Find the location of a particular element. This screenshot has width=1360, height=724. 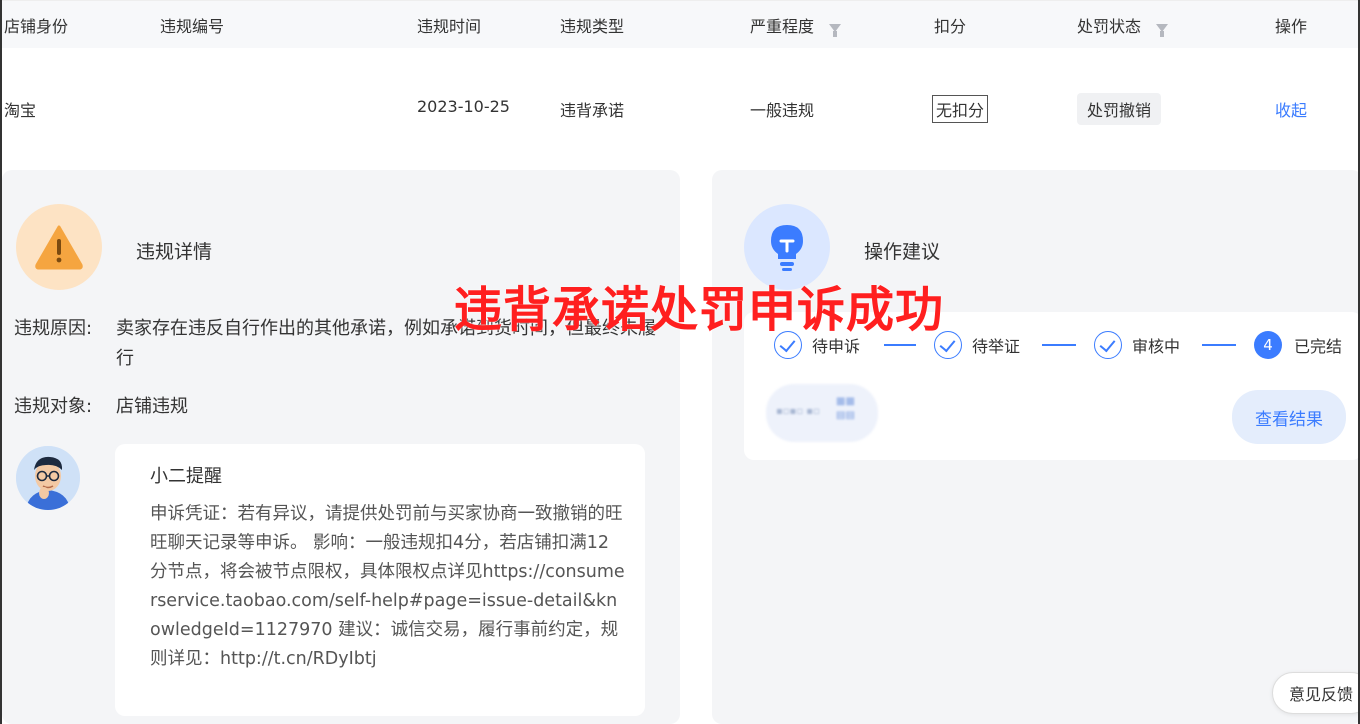

step-label: 已完结 is located at coordinates (1318, 346).